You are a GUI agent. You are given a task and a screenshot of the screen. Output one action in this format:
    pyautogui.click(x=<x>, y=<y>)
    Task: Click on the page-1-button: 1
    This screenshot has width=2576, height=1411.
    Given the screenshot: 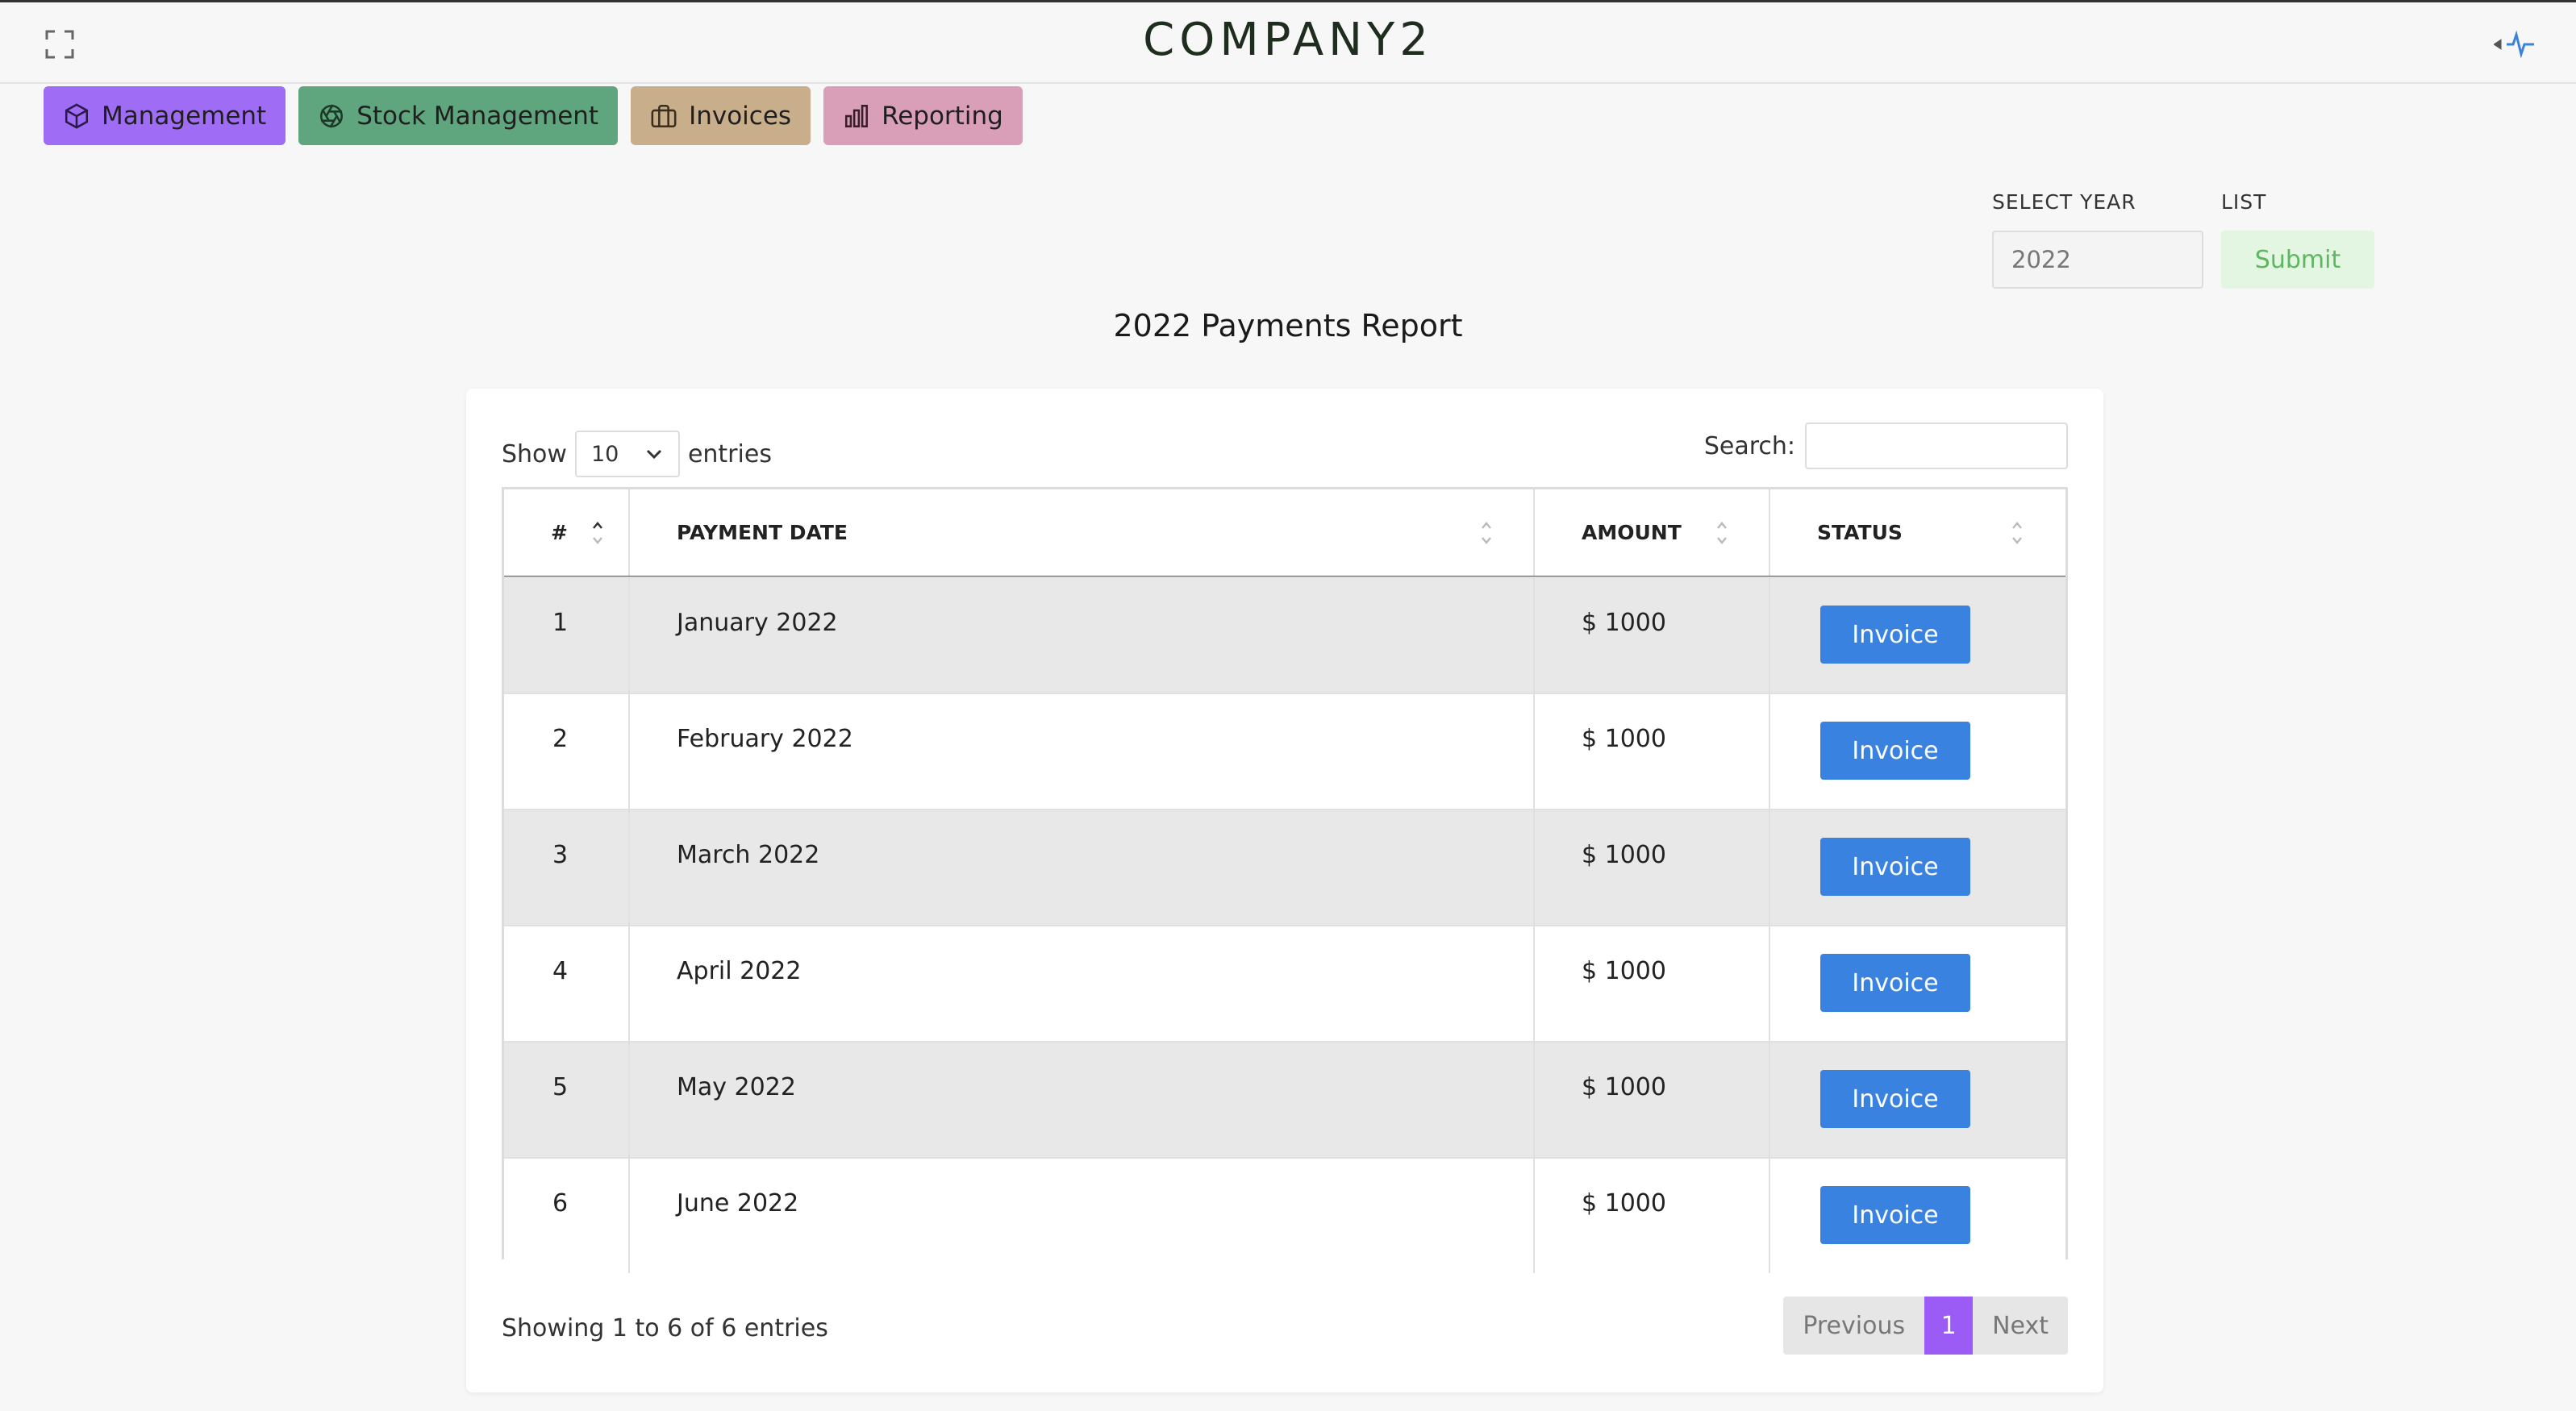 What is the action you would take?
    pyautogui.click(x=1949, y=1326)
    